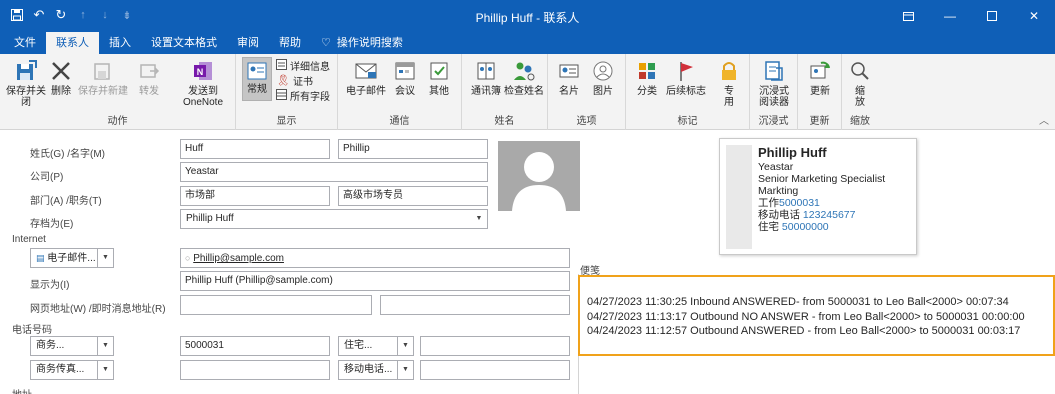  What do you see at coordinates (647, 71) in the screenshot?
I see `categorize-icon` at bounding box center [647, 71].